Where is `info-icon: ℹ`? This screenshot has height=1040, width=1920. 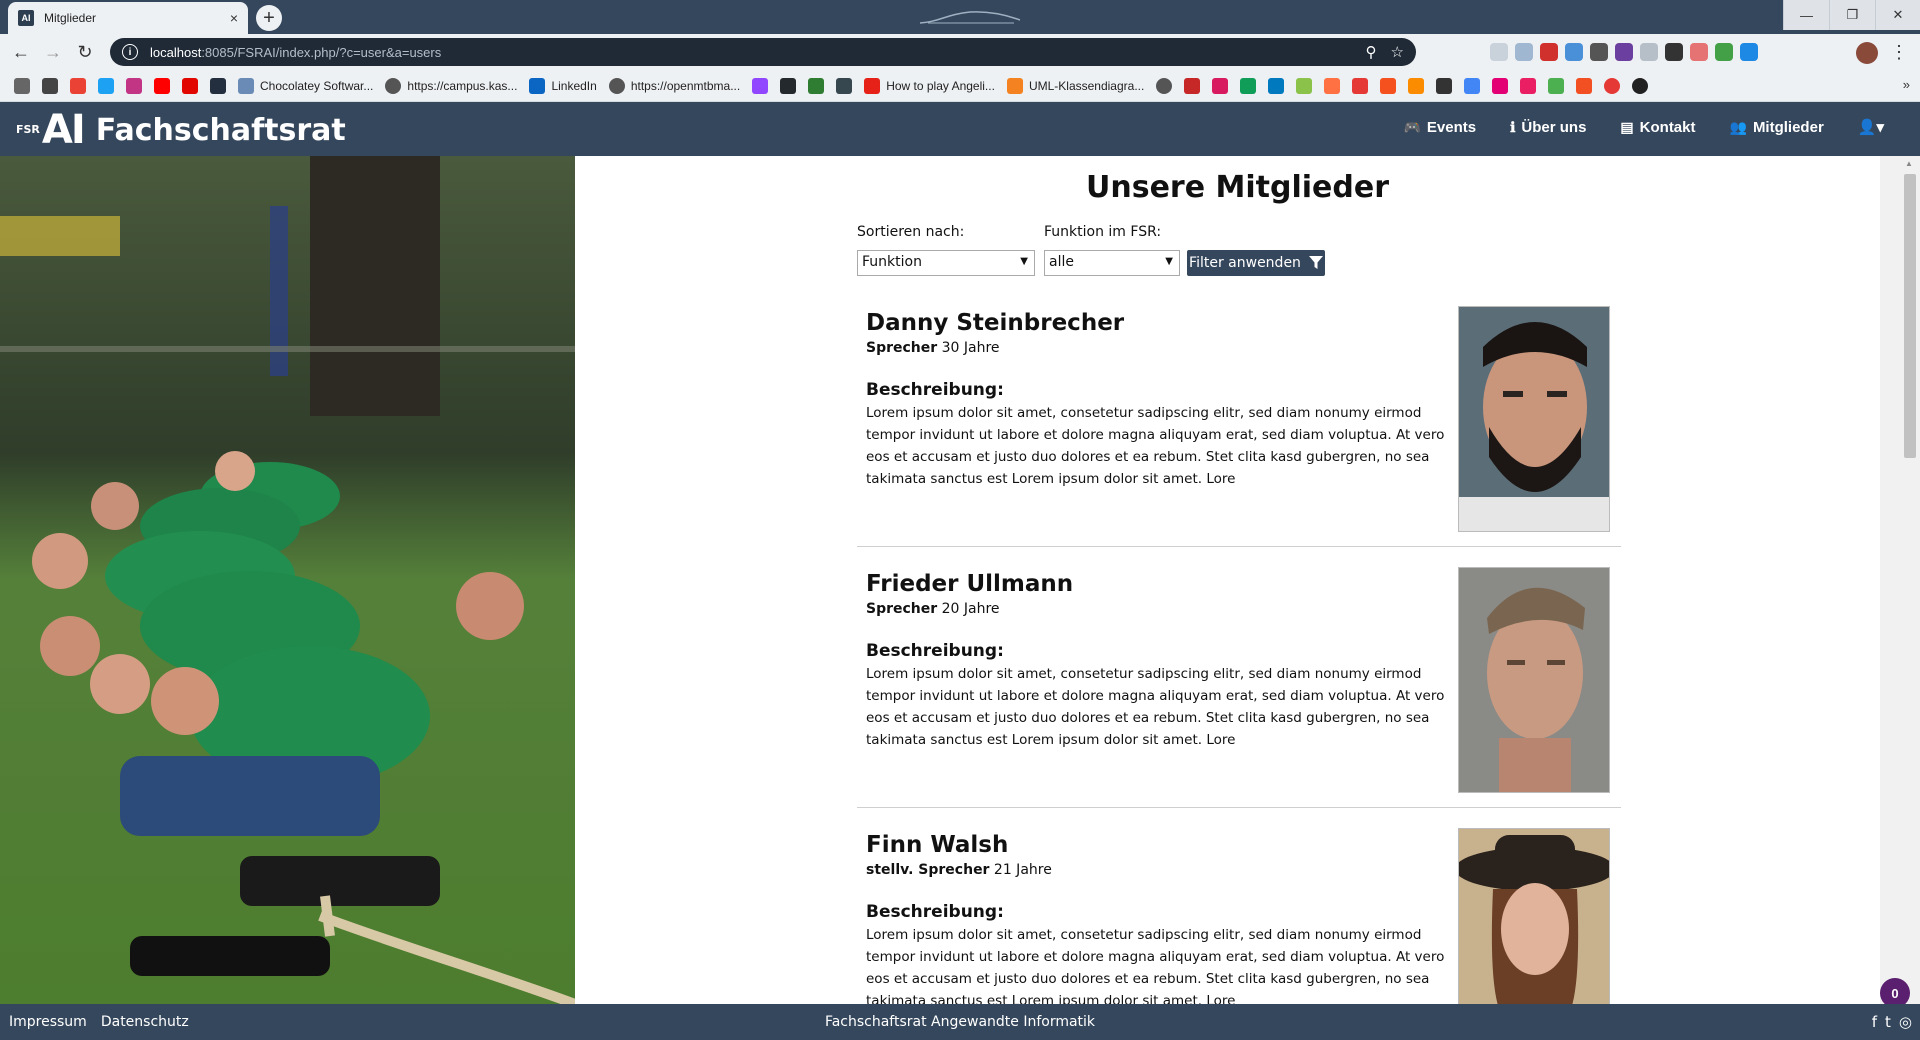
info-icon: ℹ is located at coordinates (1513, 126).